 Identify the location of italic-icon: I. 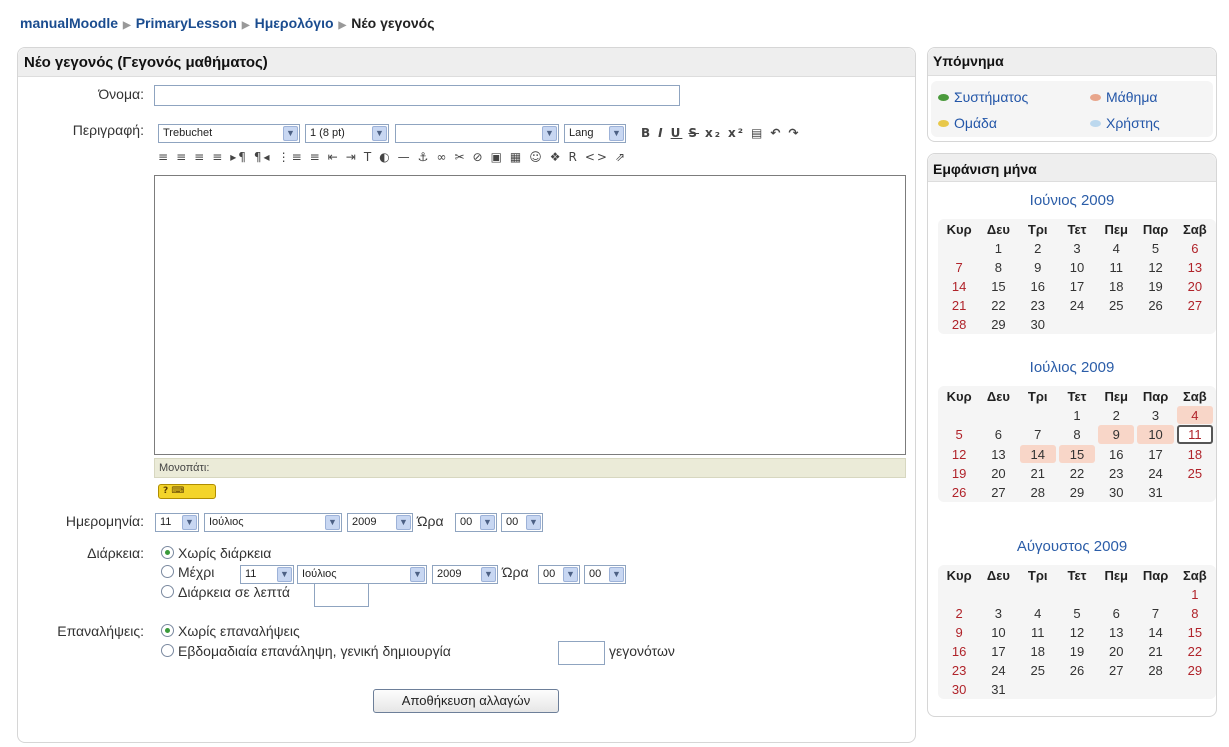
(661, 133).